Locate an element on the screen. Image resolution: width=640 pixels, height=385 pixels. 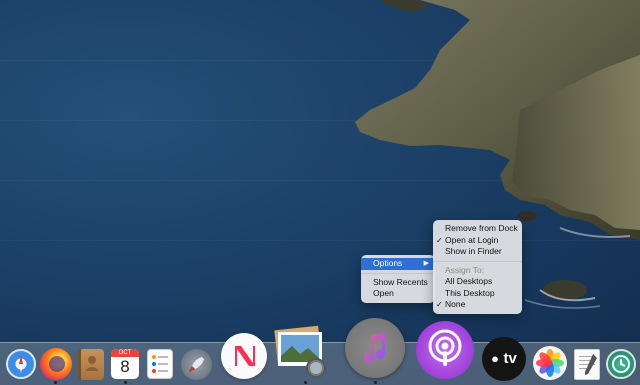
dock-app-podcasts is located at coordinates (445, 350).